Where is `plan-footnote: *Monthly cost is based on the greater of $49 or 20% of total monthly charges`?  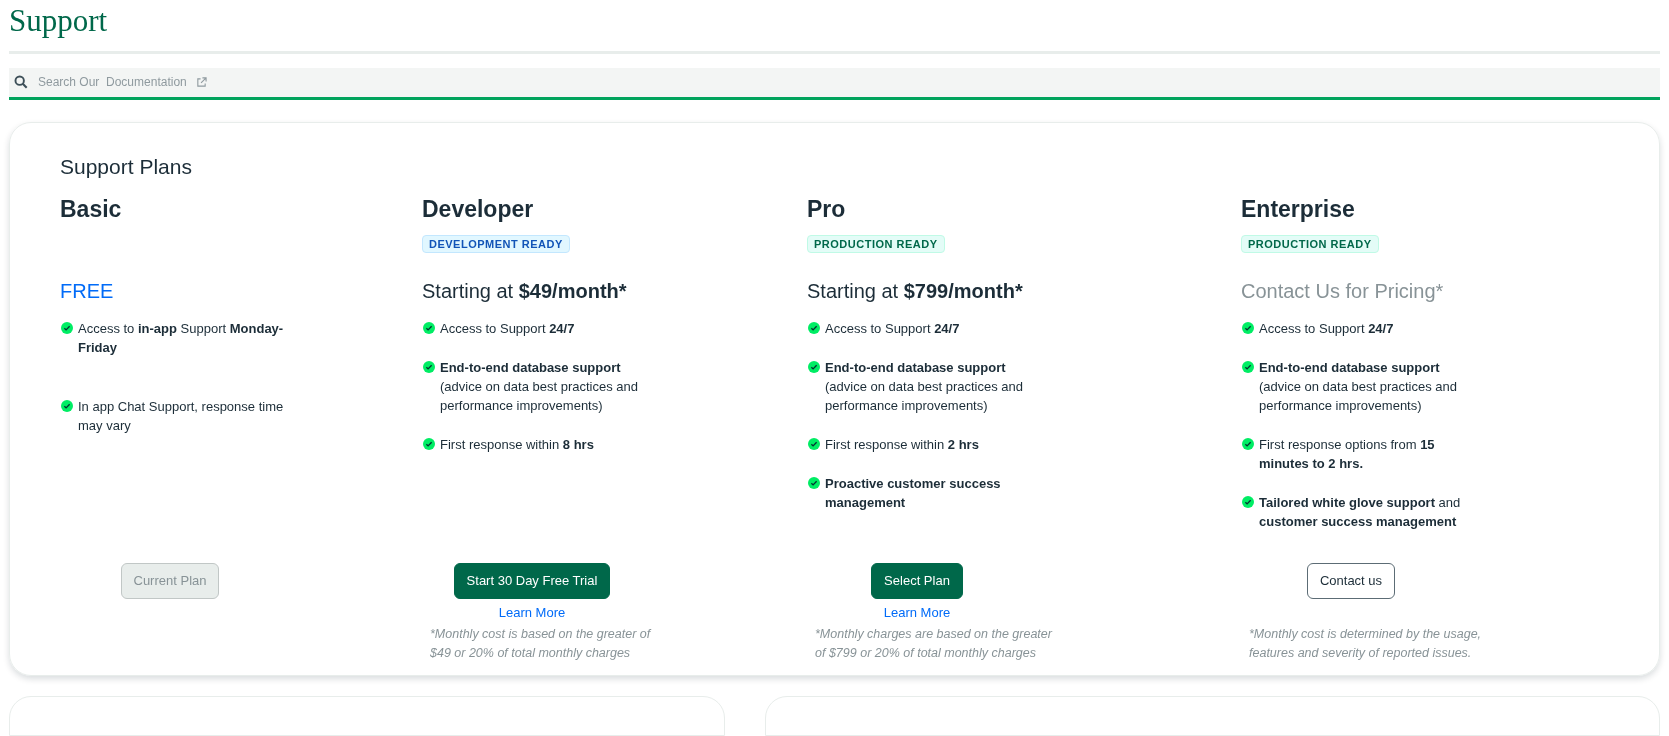 plan-footnote: *Monthly cost is based on the greater of $49 or 20% of total monthly charges is located at coordinates (541, 644).